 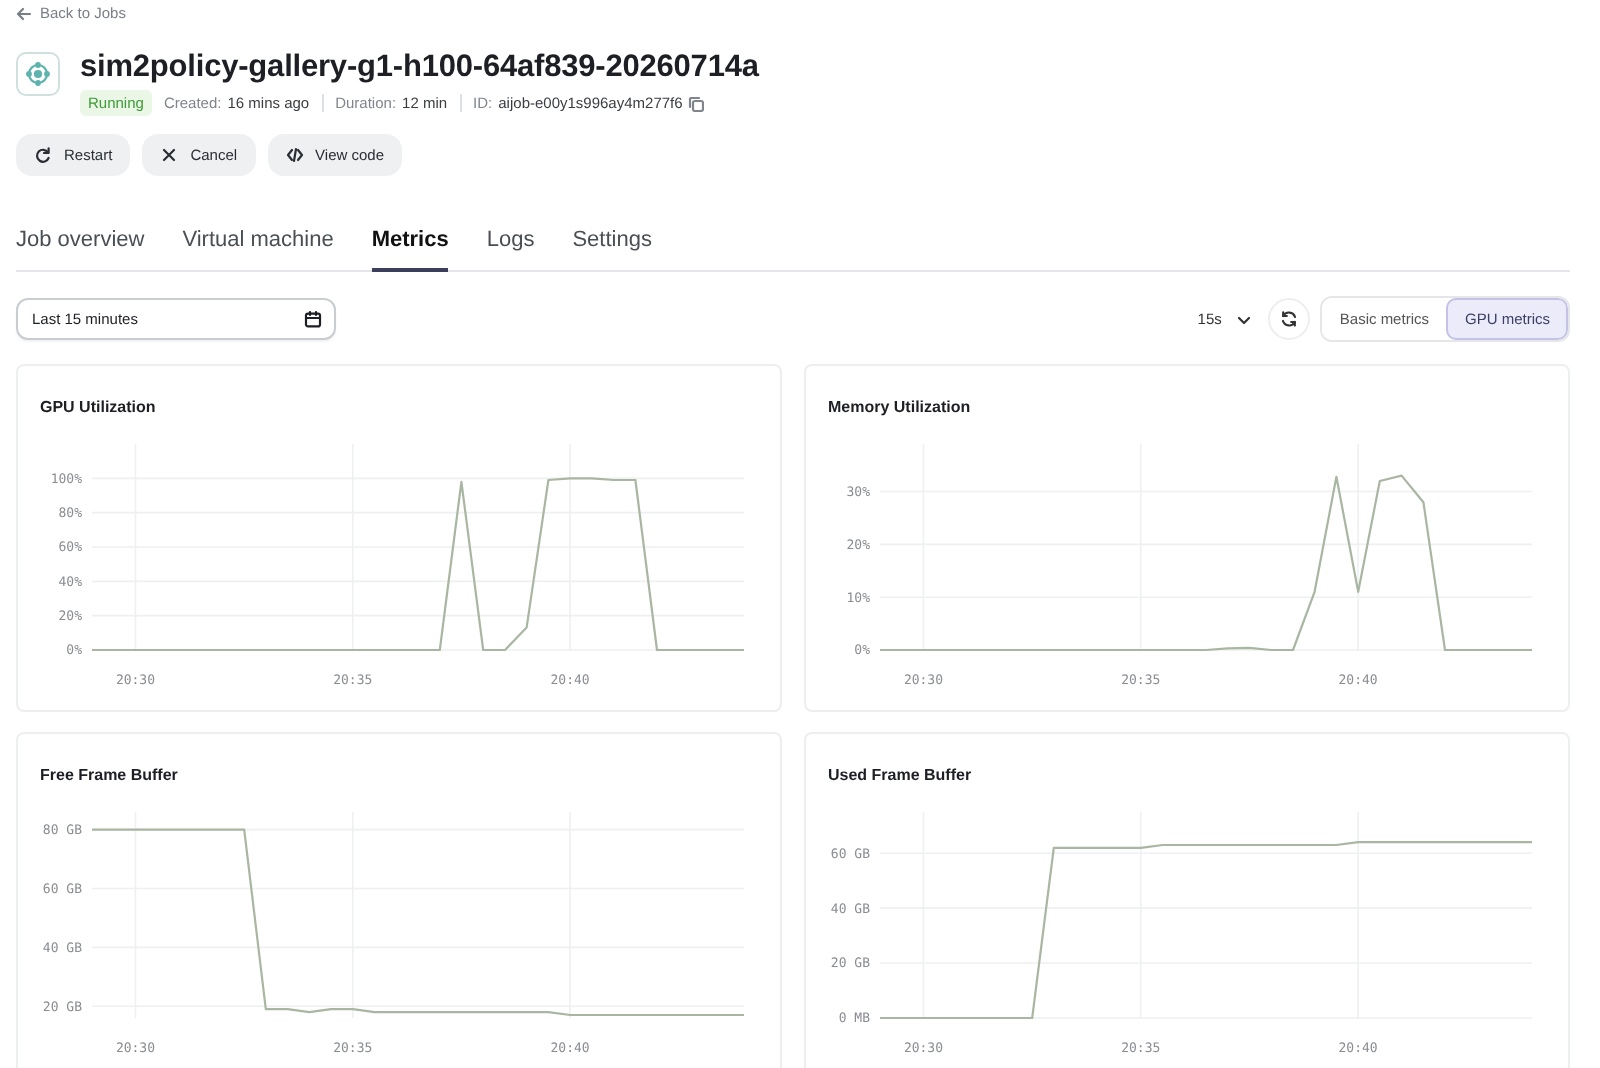 What do you see at coordinates (258, 240) in the screenshot?
I see `tab: Virtual machine` at bounding box center [258, 240].